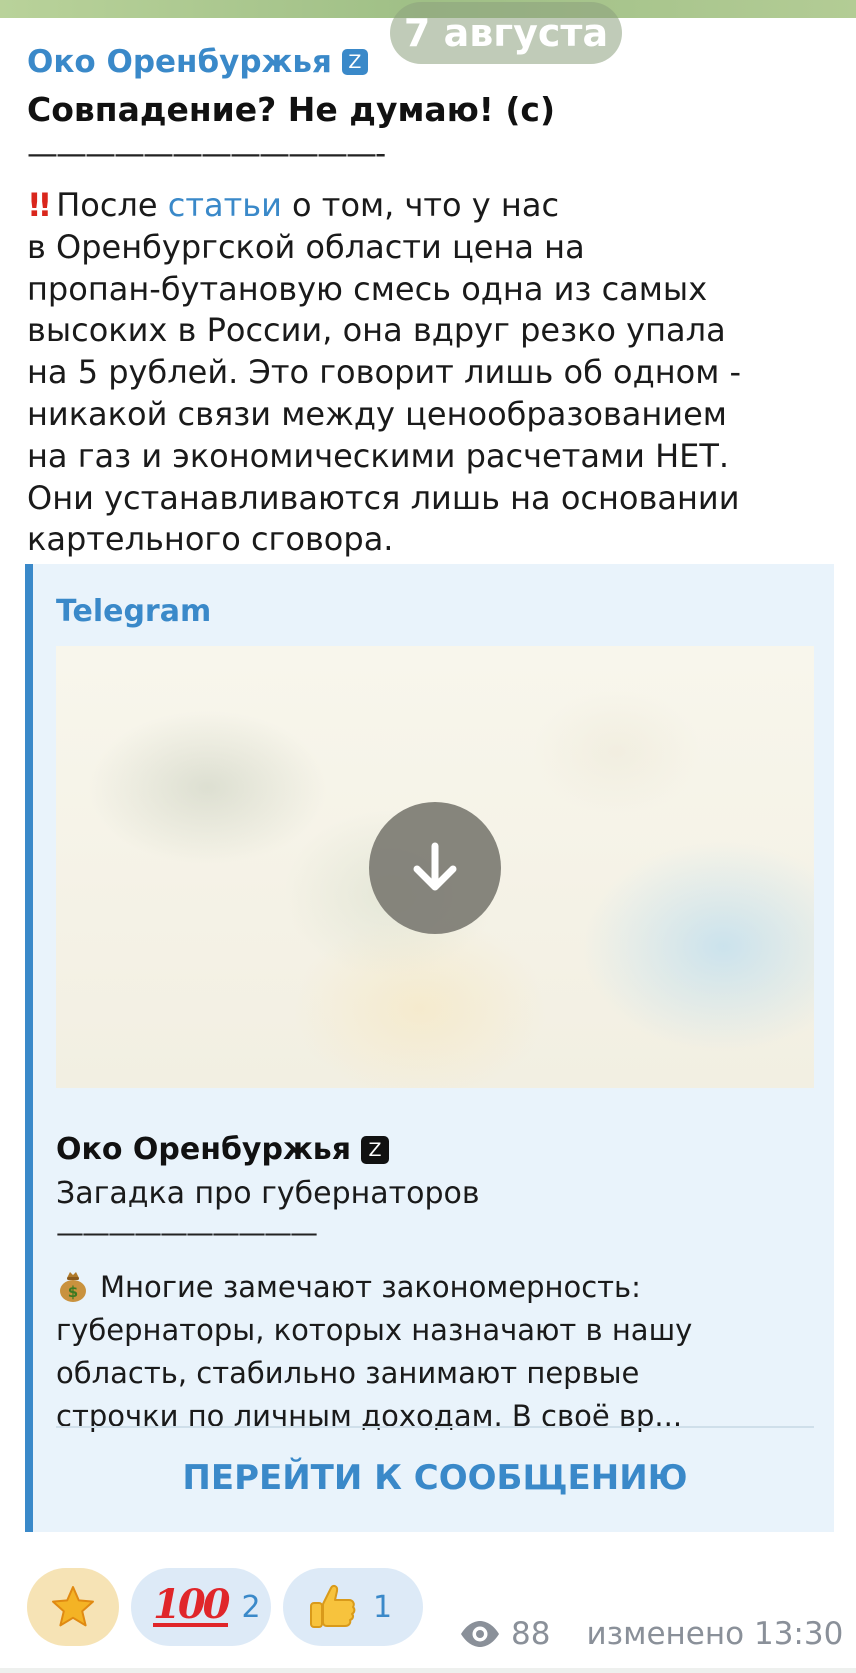 The width and height of the screenshot is (856, 1673). What do you see at coordinates (531, 1634) in the screenshot?
I see `view-count: 88` at bounding box center [531, 1634].